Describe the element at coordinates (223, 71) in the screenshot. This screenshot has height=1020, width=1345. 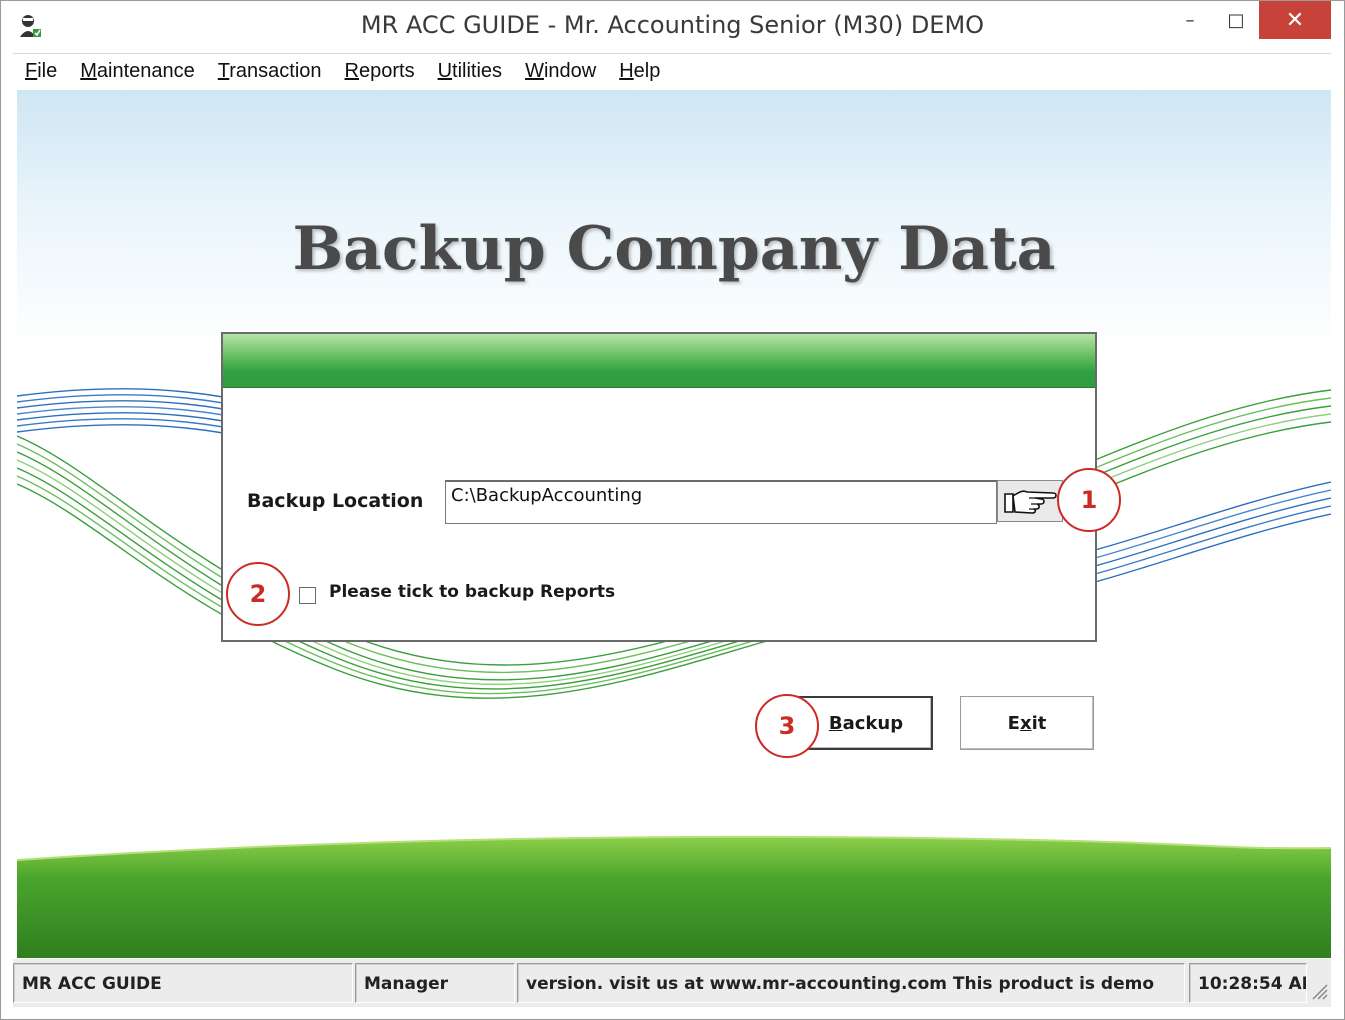
I see `menu-transaction-key: T` at that location.